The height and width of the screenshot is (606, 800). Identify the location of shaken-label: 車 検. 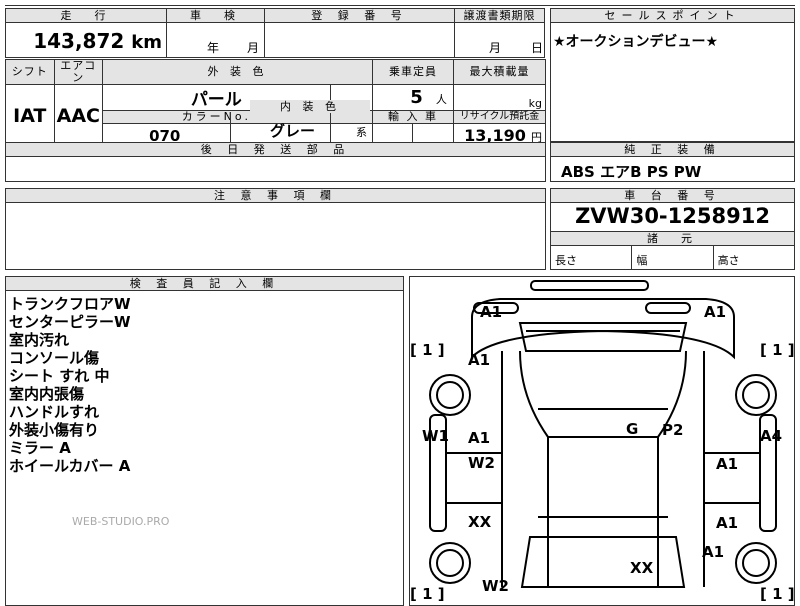
(215, 16).